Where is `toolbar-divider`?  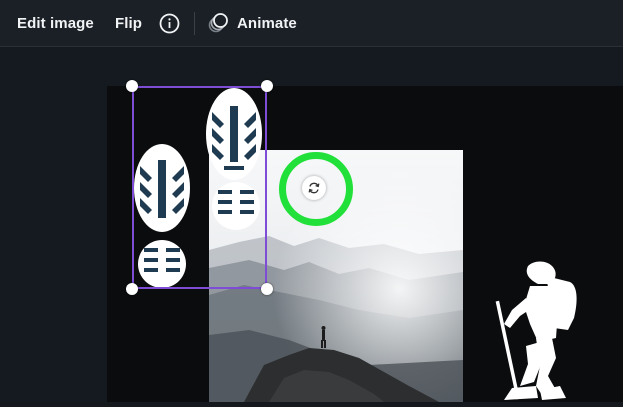 toolbar-divider is located at coordinates (194, 23).